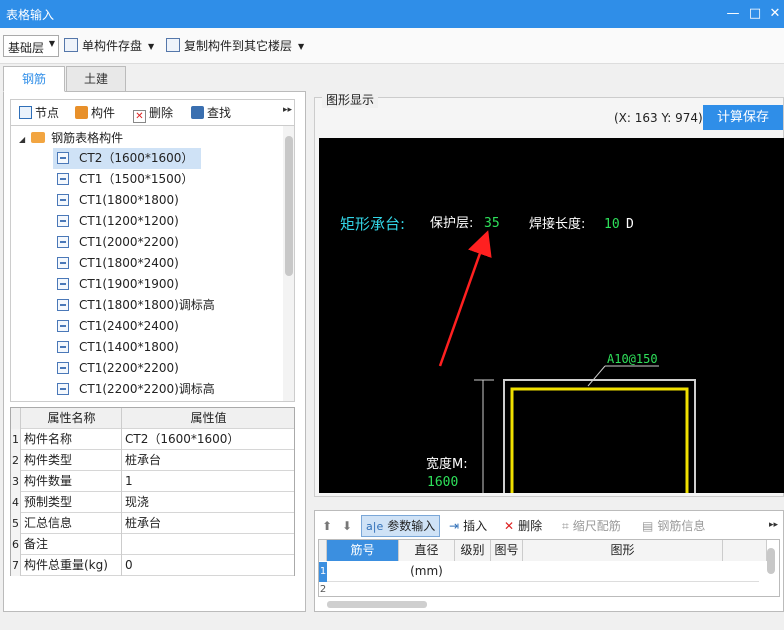 The height and width of the screenshot is (630, 784). I want to click on tree-item: CT1(1800*1800)调标高, so click(138, 305).